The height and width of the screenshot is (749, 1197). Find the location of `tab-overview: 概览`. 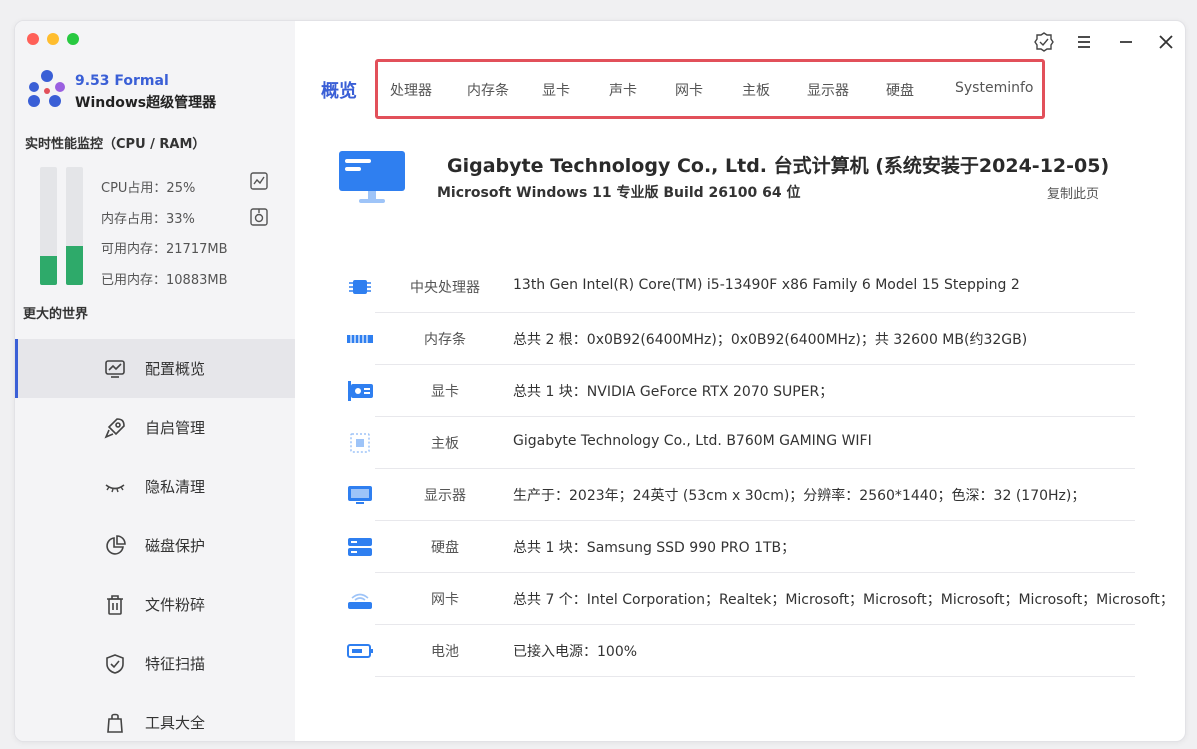

tab-overview: 概览 is located at coordinates (339, 90).